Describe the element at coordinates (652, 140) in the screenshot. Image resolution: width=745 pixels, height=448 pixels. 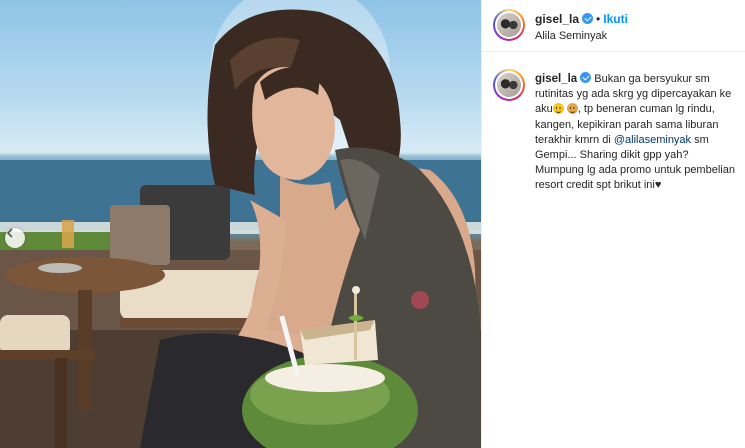
I see `mention-link: @alilaseminyak` at that location.